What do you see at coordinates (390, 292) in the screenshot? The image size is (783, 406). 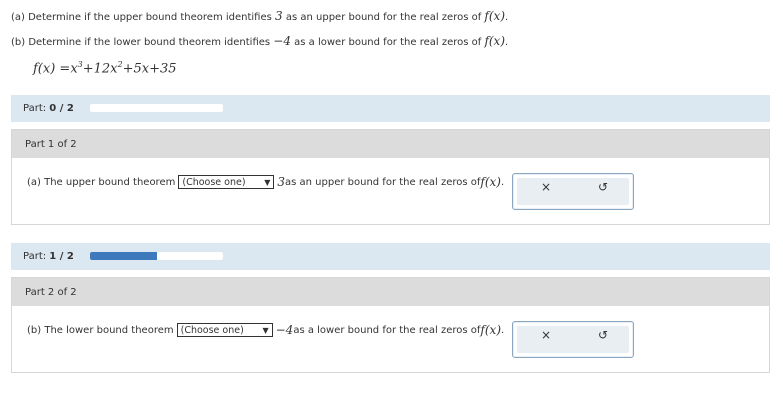 I see `part-2-header: Part 2 of 2` at bounding box center [390, 292].